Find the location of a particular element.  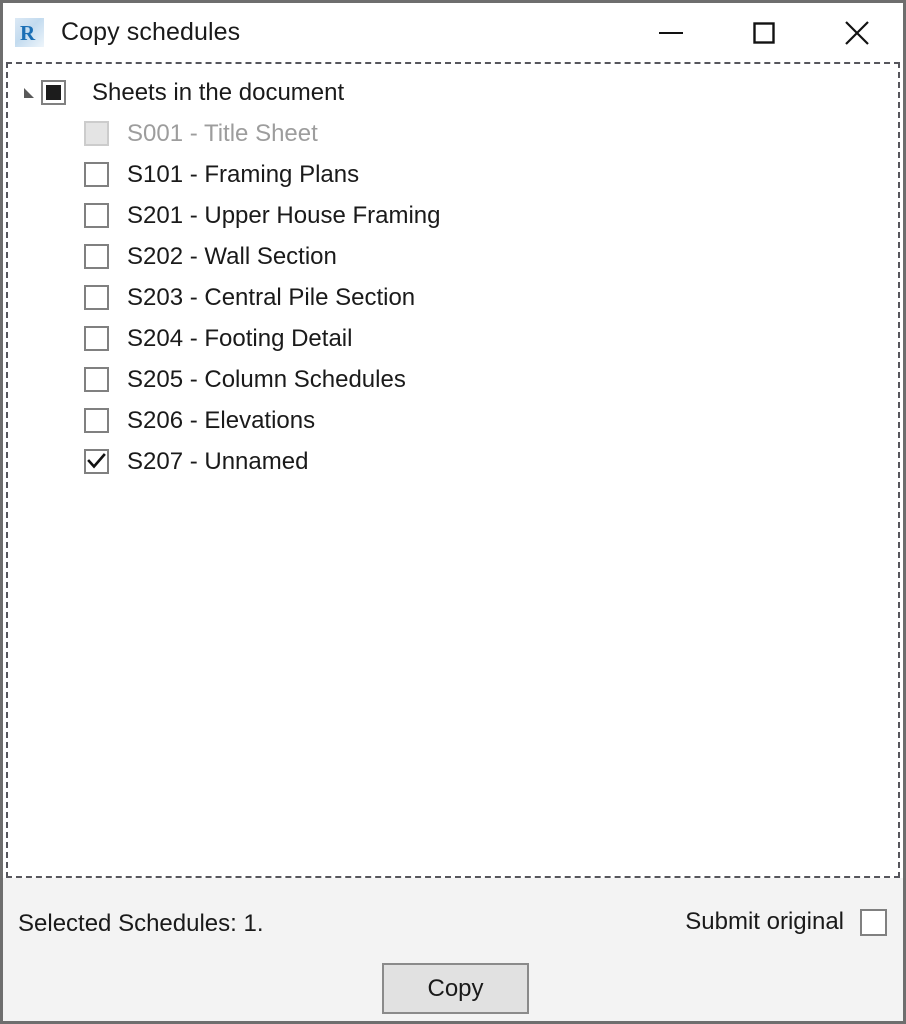

window-controls is located at coordinates (763, 32).